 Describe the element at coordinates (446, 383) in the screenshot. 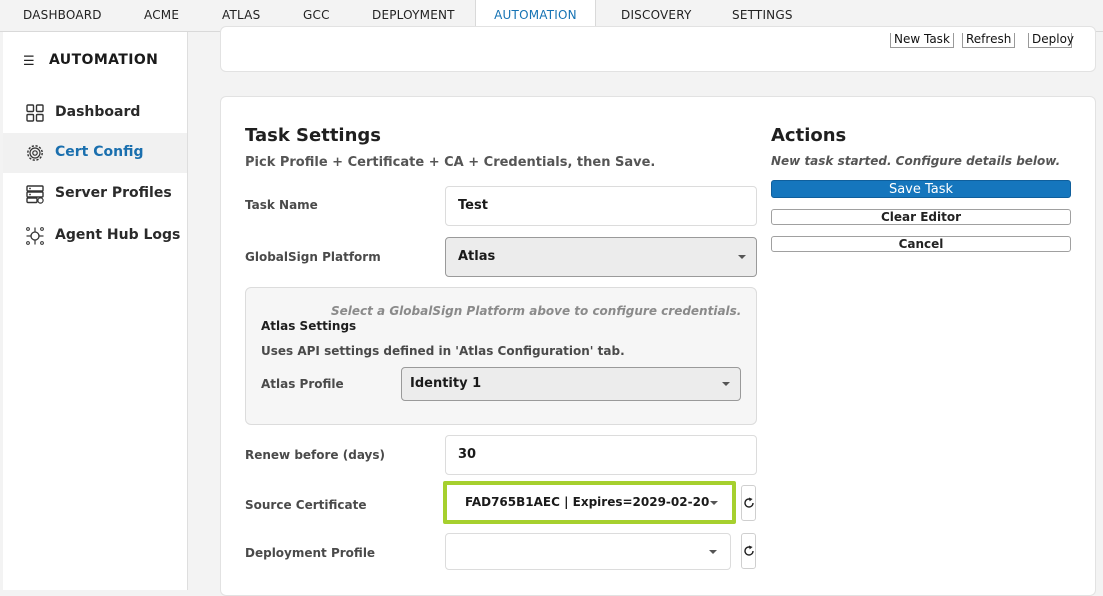

I see `atlas-profile-value: Identity 1` at that location.